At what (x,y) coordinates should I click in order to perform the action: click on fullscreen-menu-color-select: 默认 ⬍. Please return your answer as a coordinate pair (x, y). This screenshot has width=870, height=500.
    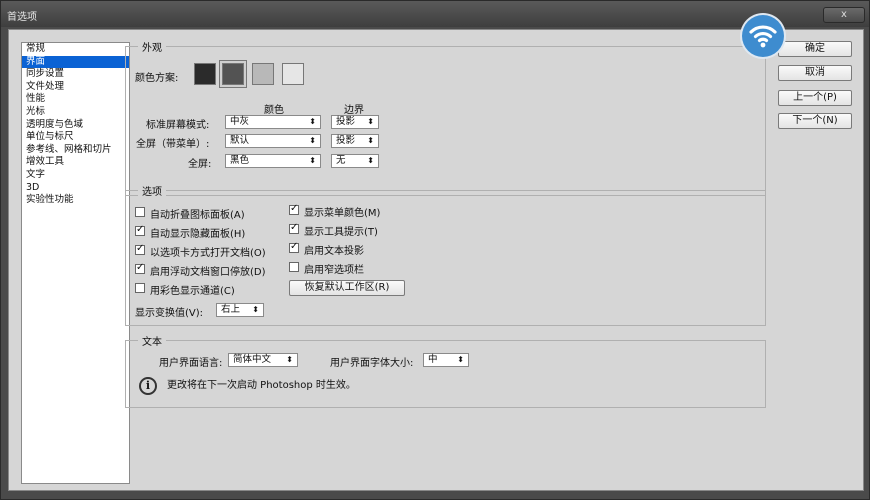
    Looking at the image, I should click on (273, 141).